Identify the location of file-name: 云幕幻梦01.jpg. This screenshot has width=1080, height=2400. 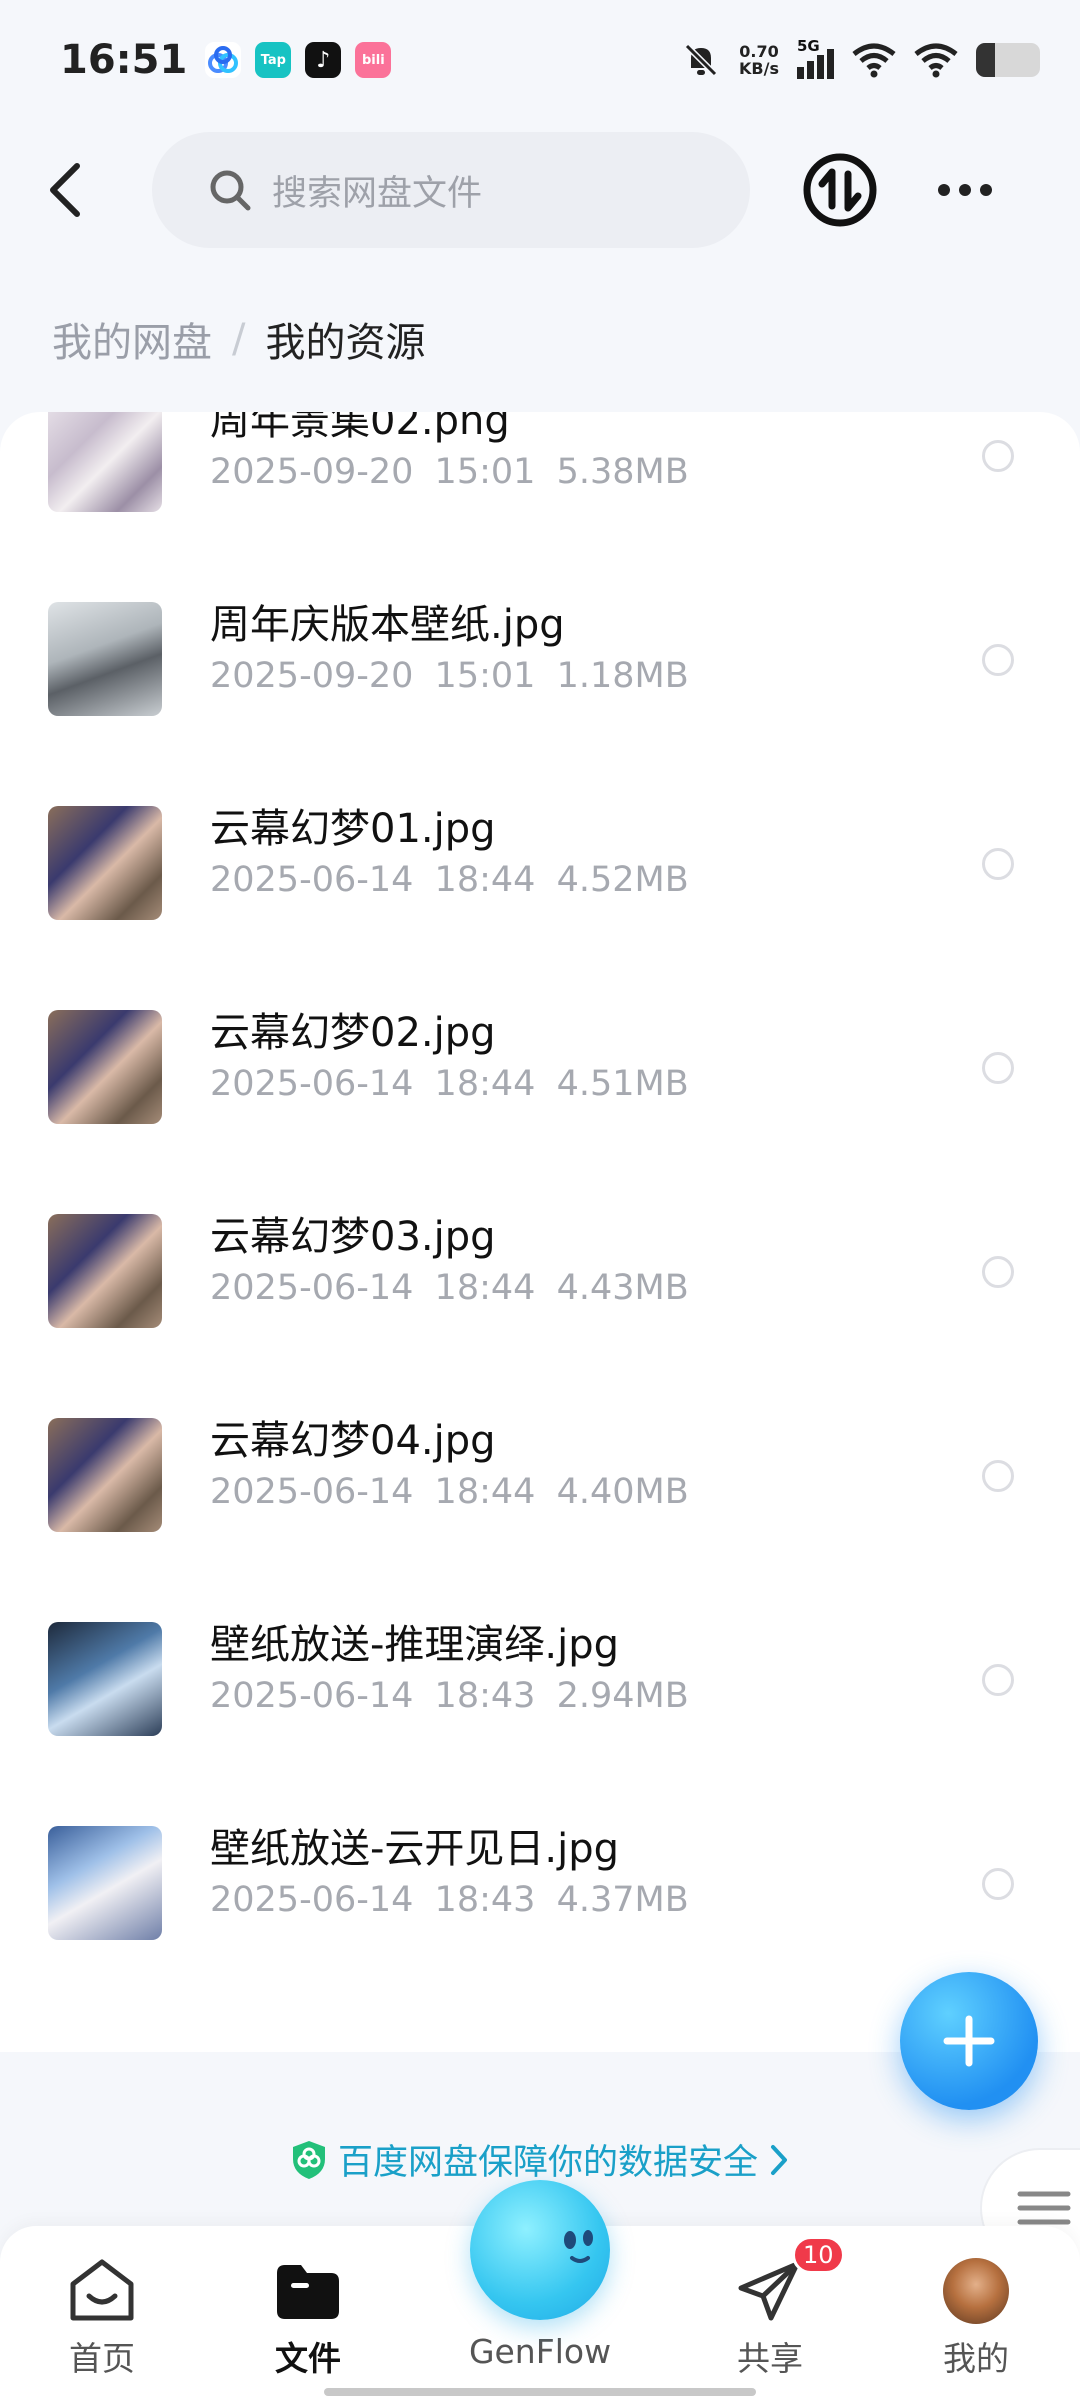
(353, 829).